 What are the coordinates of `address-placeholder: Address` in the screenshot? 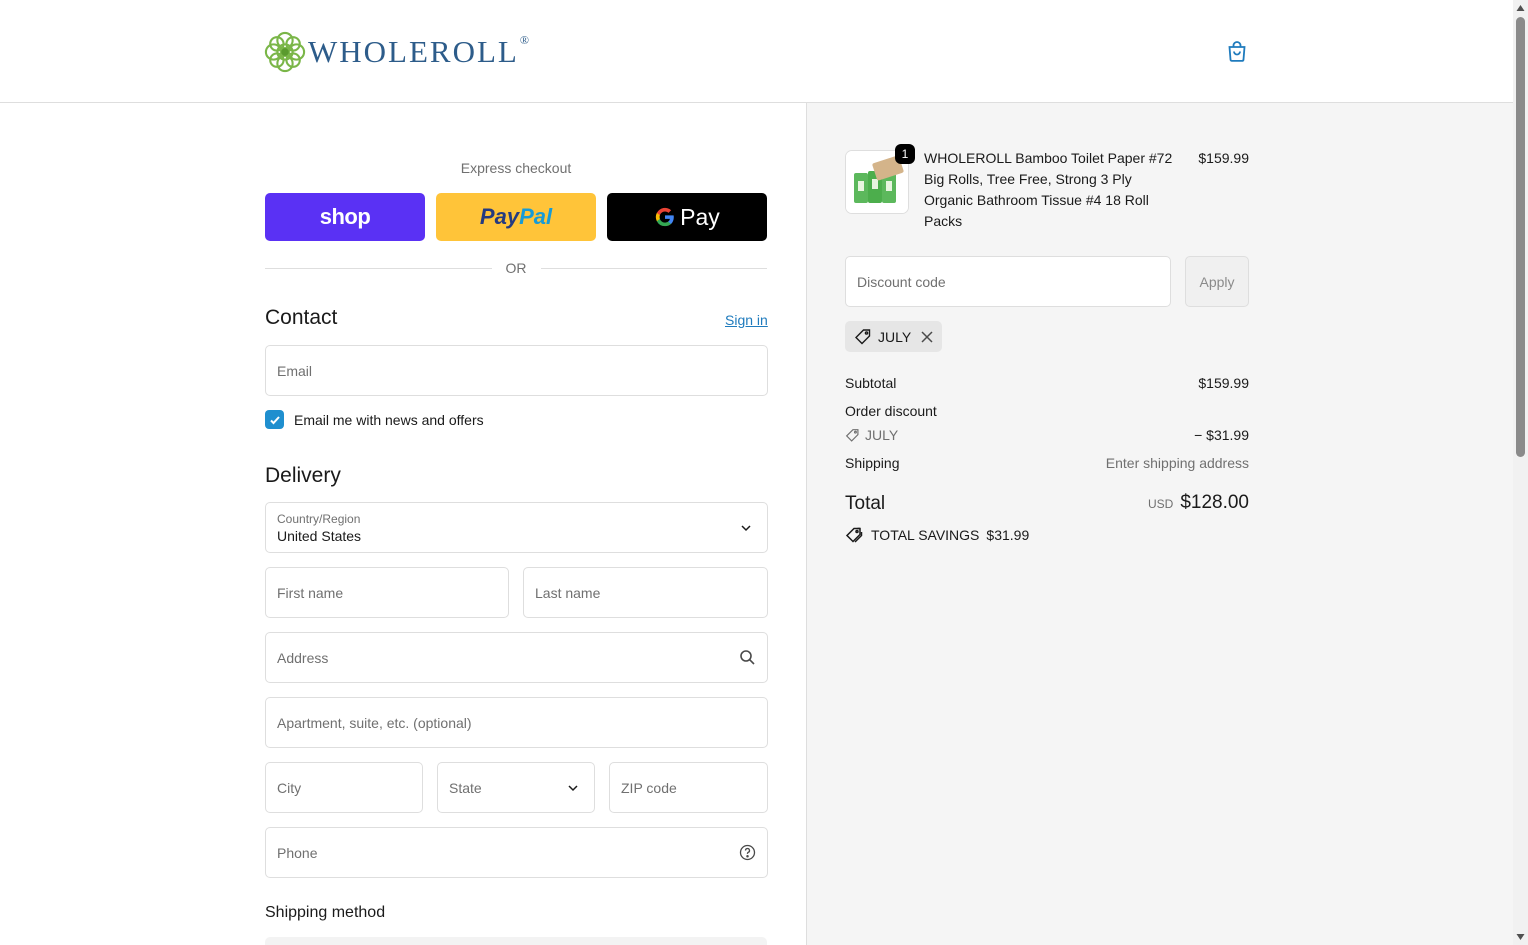 It's located at (303, 657).